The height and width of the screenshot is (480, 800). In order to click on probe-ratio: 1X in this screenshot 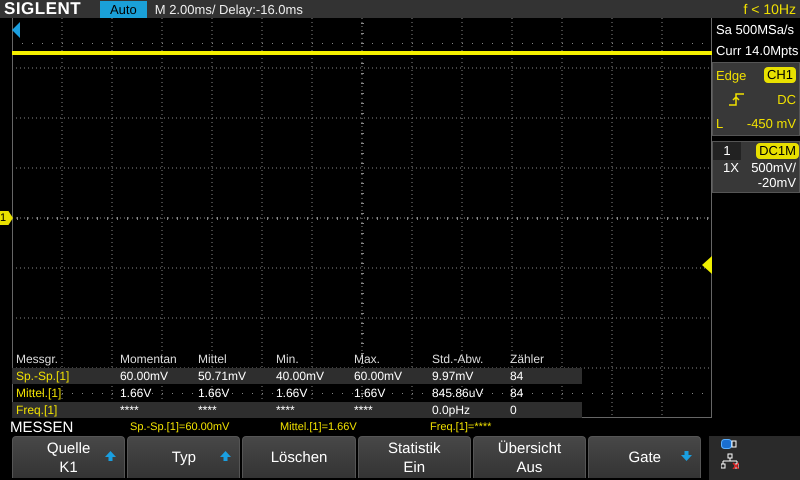, I will do `click(731, 167)`.